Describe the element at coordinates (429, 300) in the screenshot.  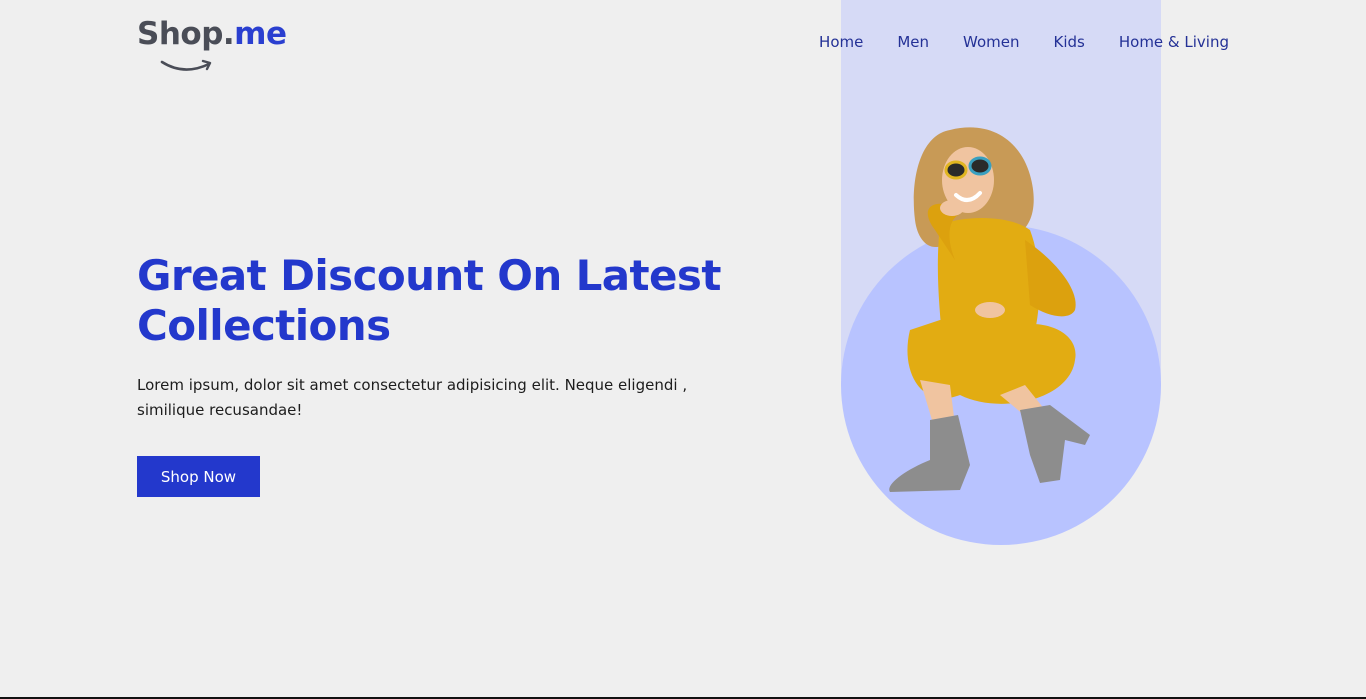
I see `hero-title: Great Discount On Latest Collections` at that location.